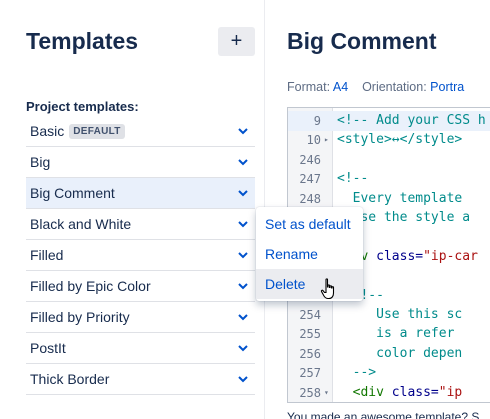  I want to click on template-item-filled-by-epic-color: Filled by Epic Color, so click(140, 286).